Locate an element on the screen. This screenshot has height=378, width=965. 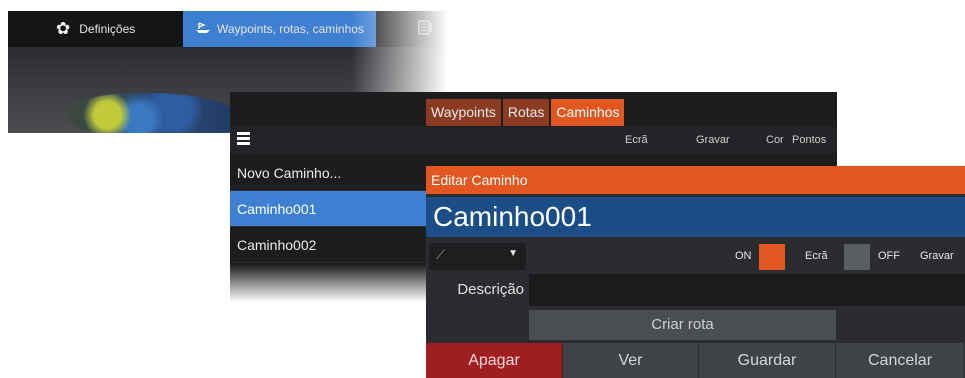
menu-item-settings-label: Definições is located at coordinates (107, 29).